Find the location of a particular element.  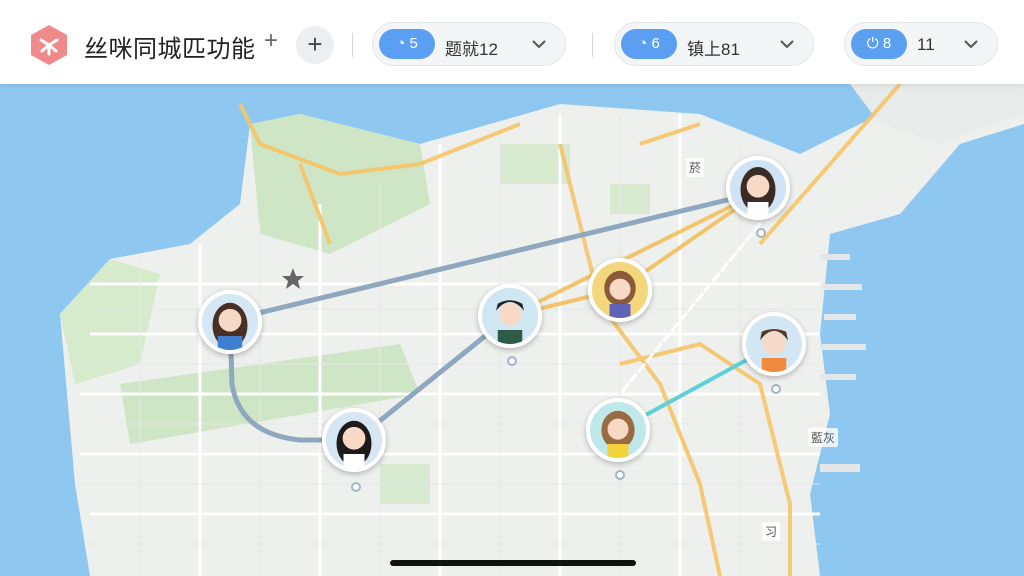

filter-pill: ◔ 5 is located at coordinates (407, 44).